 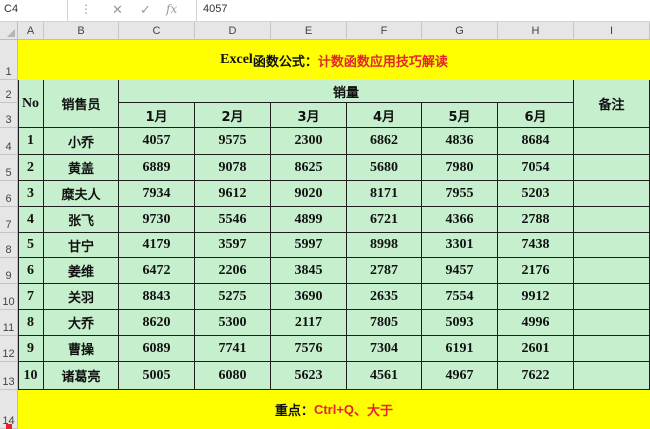 What do you see at coordinates (157, 220) in the screenshot?
I see `cell-sales-value: 9730` at bounding box center [157, 220].